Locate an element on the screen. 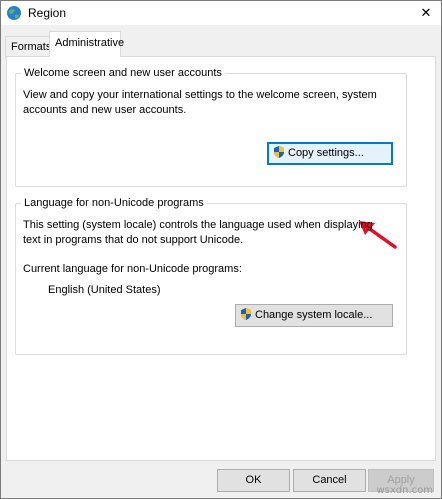 The height and width of the screenshot is (499, 442). current-language-value: English (United States) is located at coordinates (104, 290).